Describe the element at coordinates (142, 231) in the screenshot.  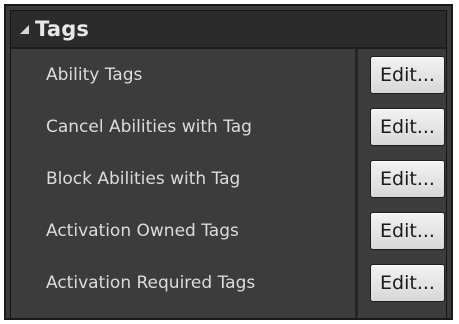
I see `property-label: Activation Owned Tags` at that location.